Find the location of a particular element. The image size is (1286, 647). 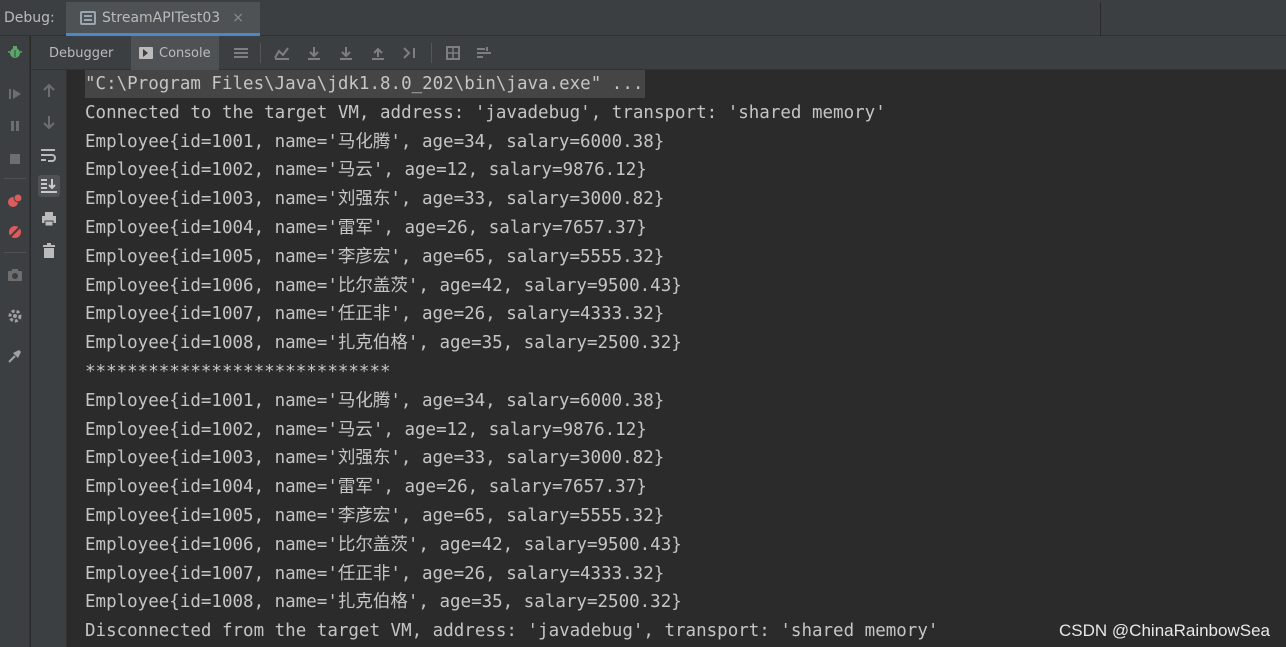

soft-wrap-icon is located at coordinates (49, 155).